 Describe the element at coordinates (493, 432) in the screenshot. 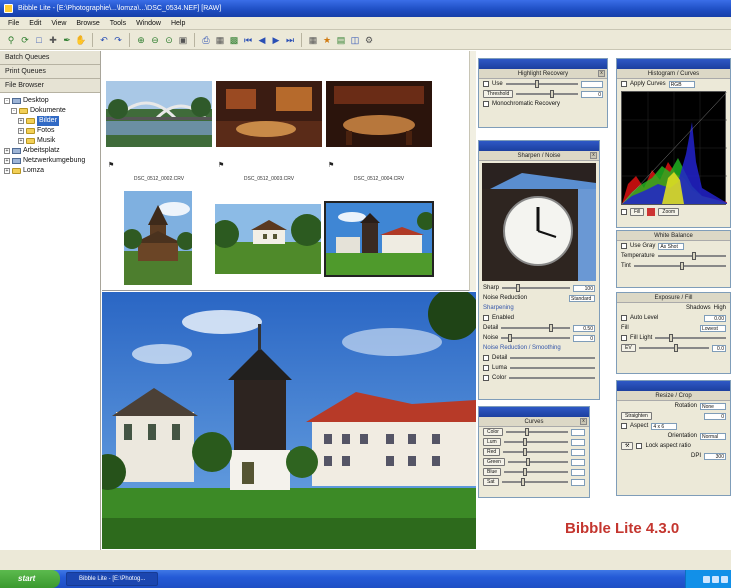

I see `curves-channel-button: Color` at that location.